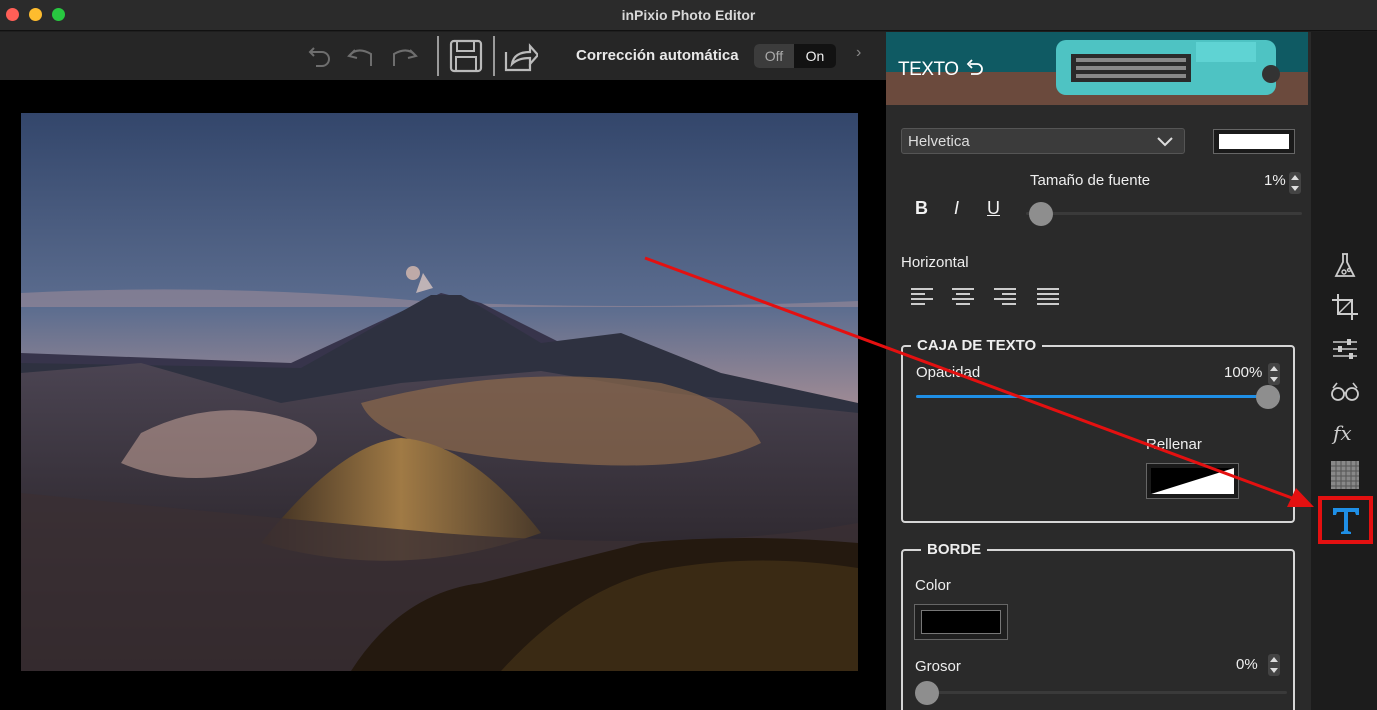  Describe the element at coordinates (1165, 141) in the screenshot. I see `chevron-down-icon` at that location.